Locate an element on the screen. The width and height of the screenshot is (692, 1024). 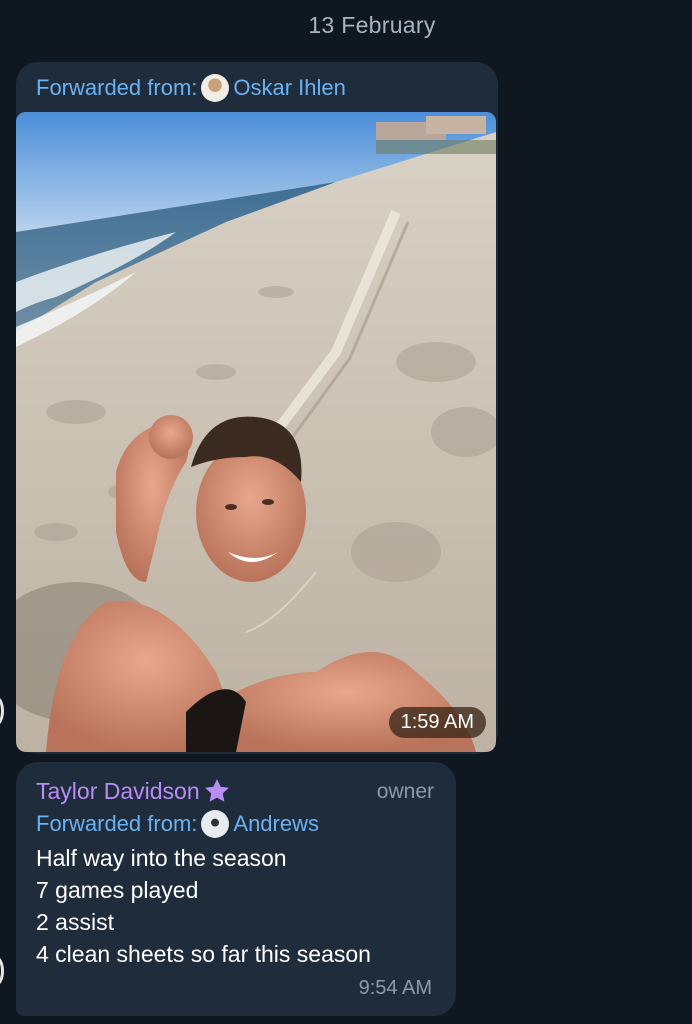
role-badge: owner is located at coordinates (405, 791).